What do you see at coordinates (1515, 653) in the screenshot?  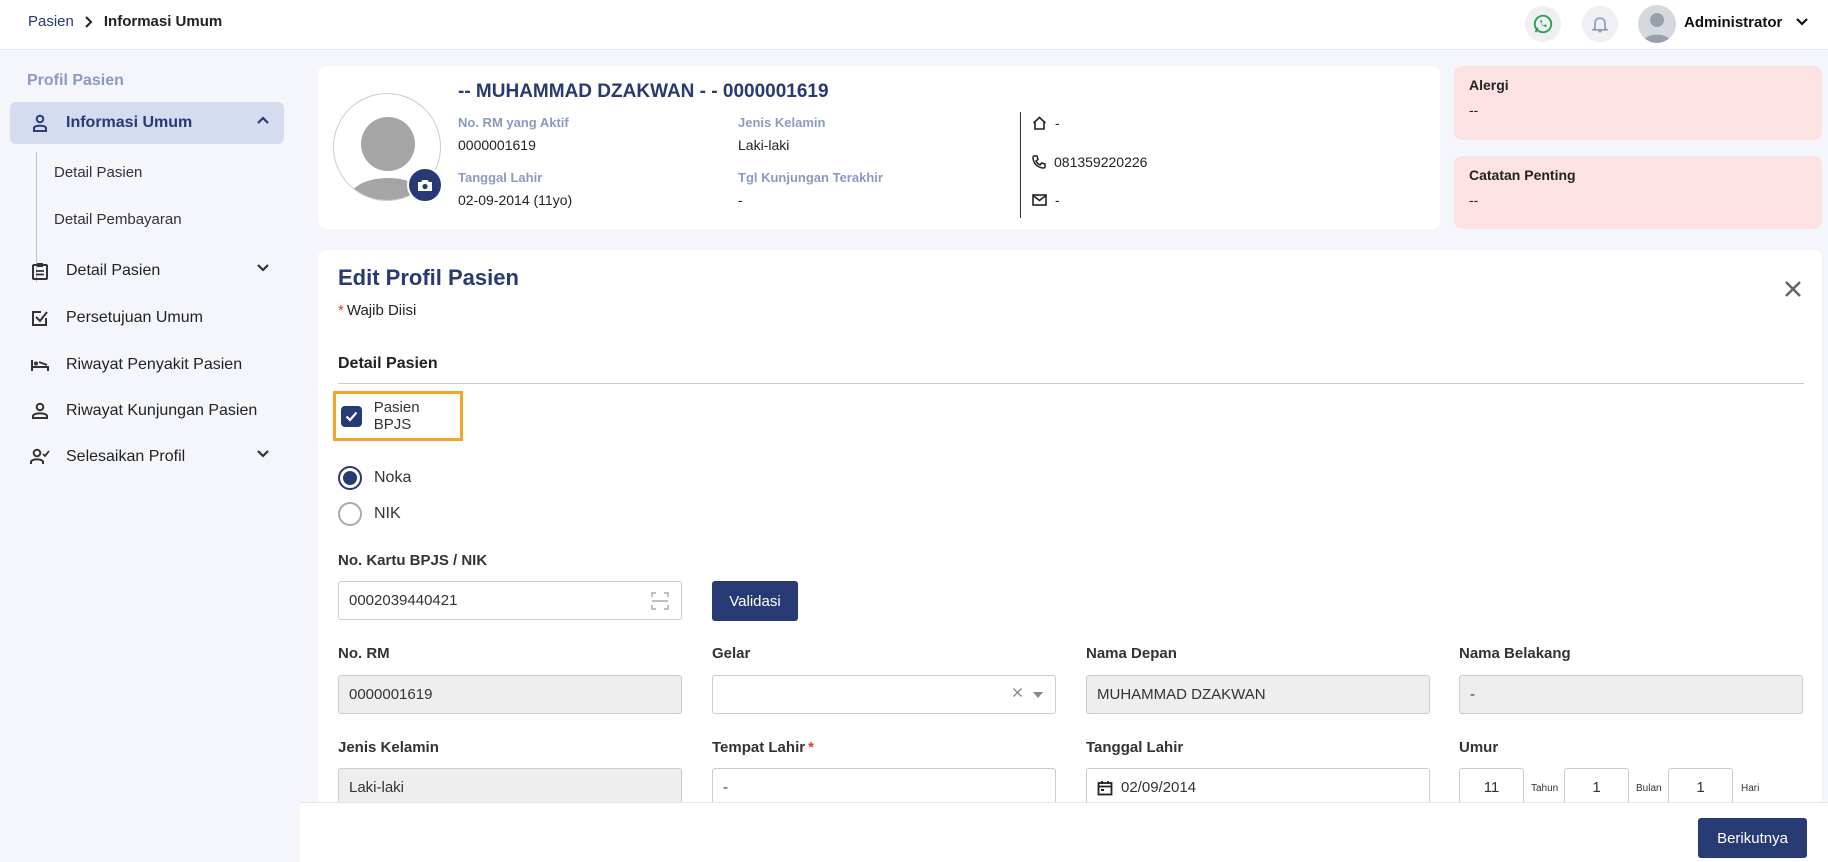 I see `last-name-label: Nama Belakang` at bounding box center [1515, 653].